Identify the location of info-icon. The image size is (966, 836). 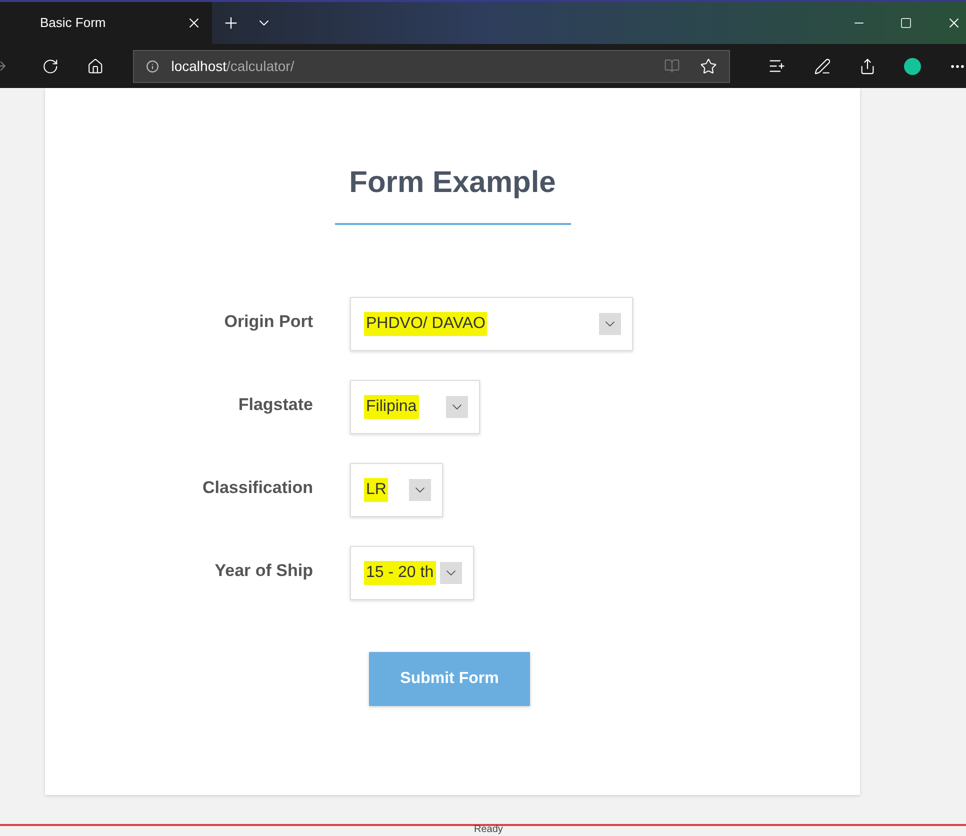
(153, 66).